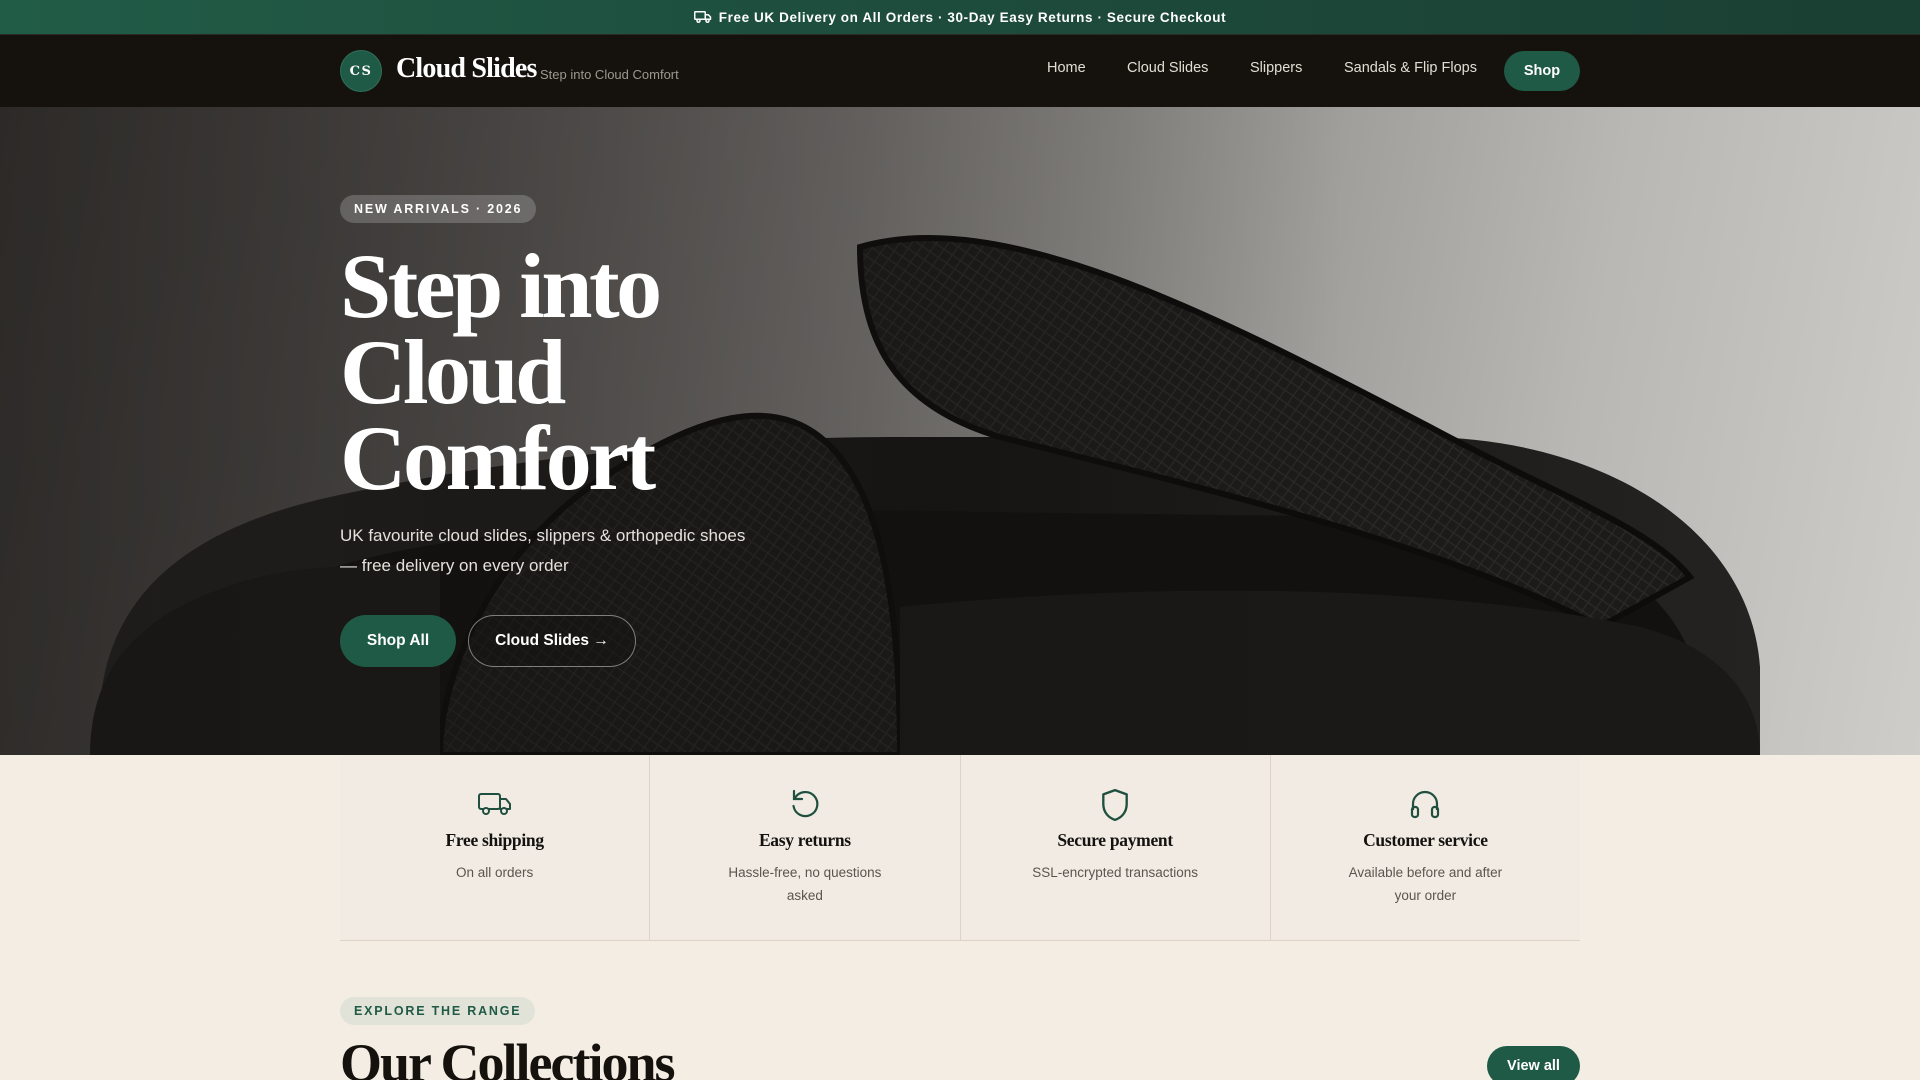 Image resolution: width=1920 pixels, height=1080 pixels. What do you see at coordinates (438, 209) in the screenshot?
I see `new-arrivals-badge: NEW ARRIVALS · 2026` at bounding box center [438, 209].